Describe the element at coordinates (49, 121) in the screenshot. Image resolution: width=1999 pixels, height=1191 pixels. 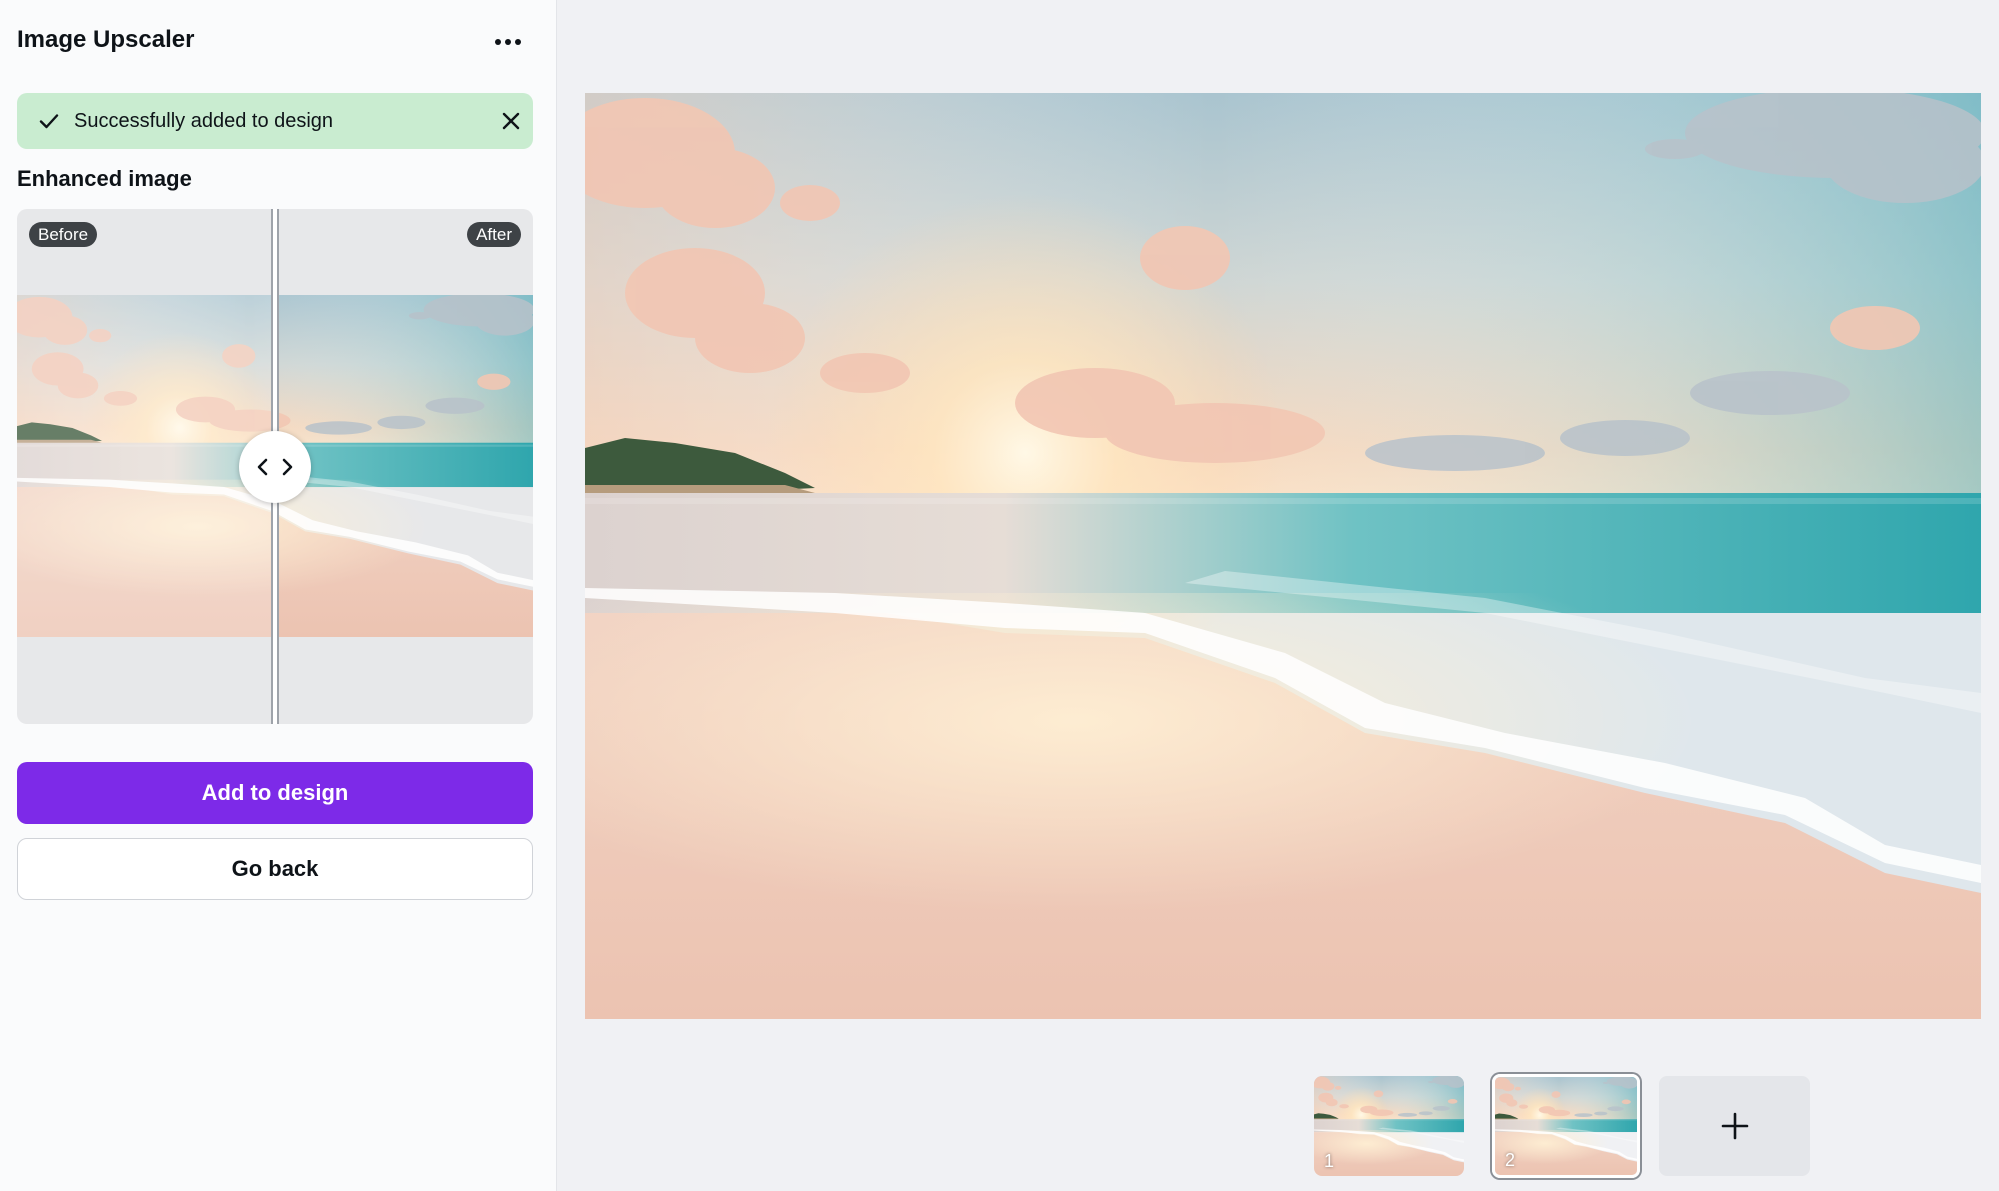
I see `check-icon` at that location.